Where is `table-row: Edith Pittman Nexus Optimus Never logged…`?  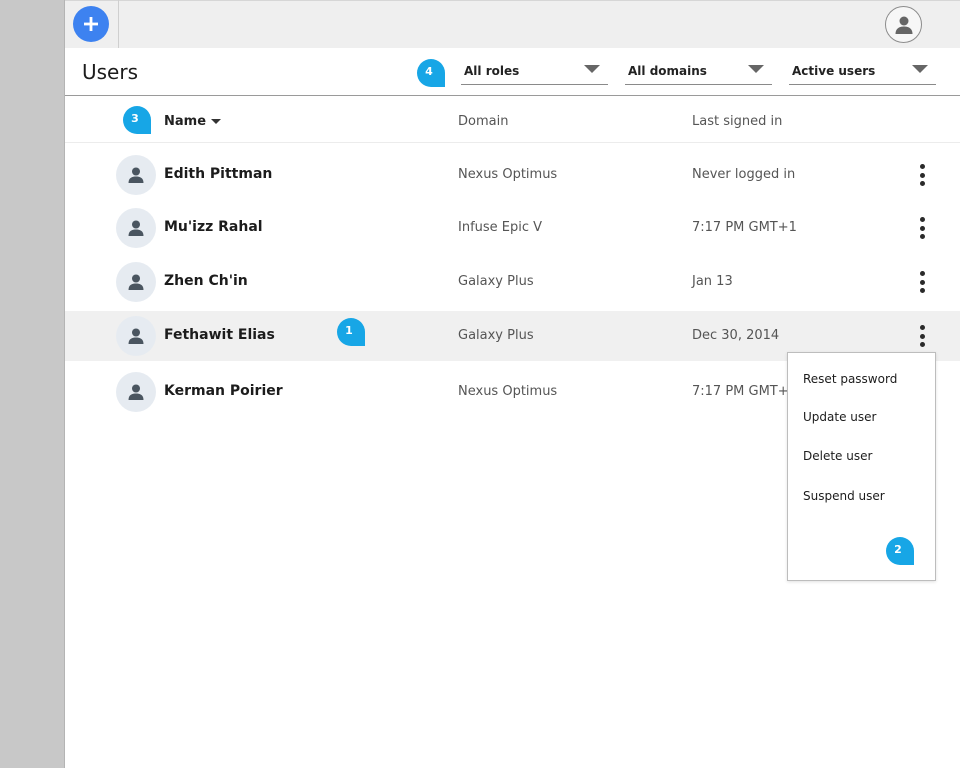 table-row: Edith Pittman Nexus Optimus Never logged… is located at coordinates (512, 175).